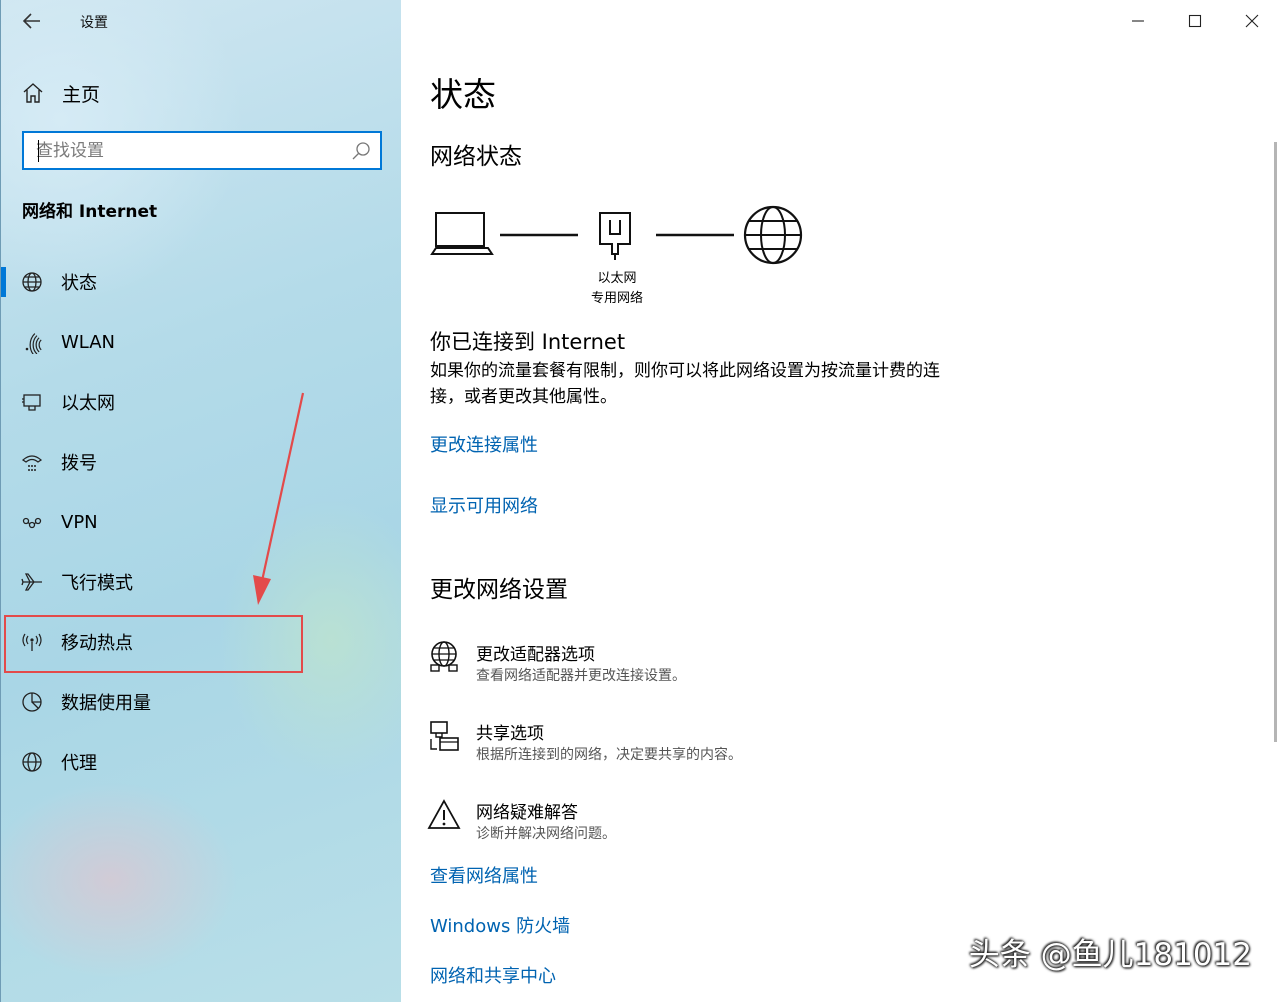  What do you see at coordinates (499, 590) in the screenshot?
I see `change-settings-heading: 更改网络设置` at bounding box center [499, 590].